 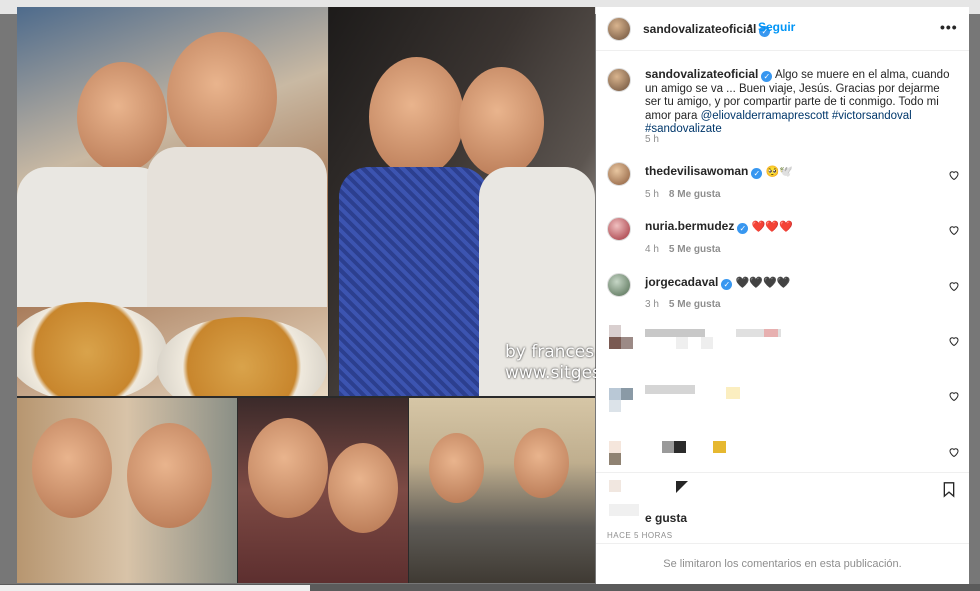 What do you see at coordinates (652, 304) in the screenshot?
I see `comment-age: 3 h` at bounding box center [652, 304].